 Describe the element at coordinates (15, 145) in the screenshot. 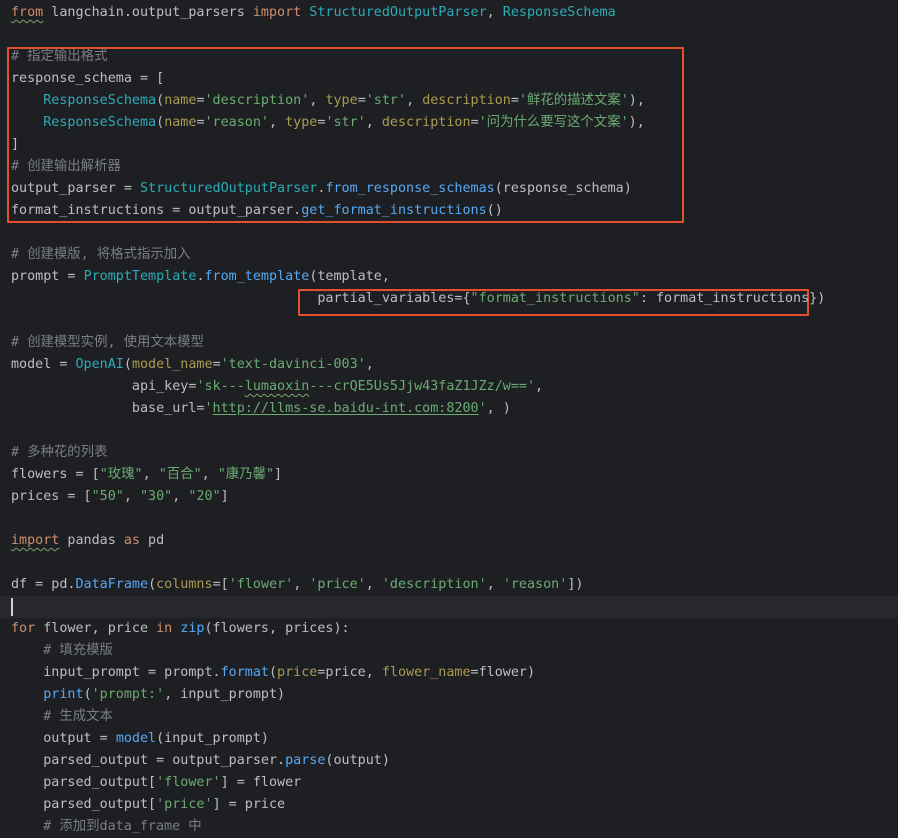

I see `code-line: ]` at that location.